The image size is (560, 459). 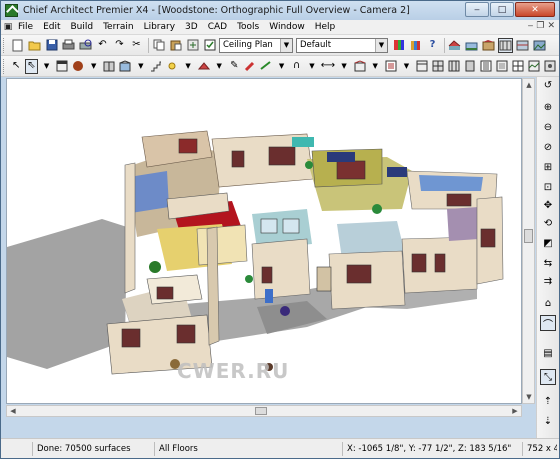 I want to click on copy-paste-icon, so click(x=192, y=45).